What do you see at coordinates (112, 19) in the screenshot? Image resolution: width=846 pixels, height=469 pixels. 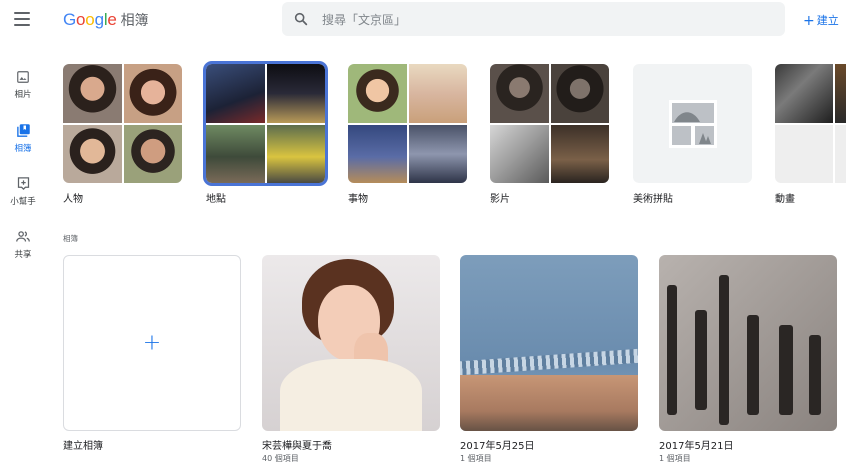 I see `logo-letter: e` at bounding box center [112, 19].